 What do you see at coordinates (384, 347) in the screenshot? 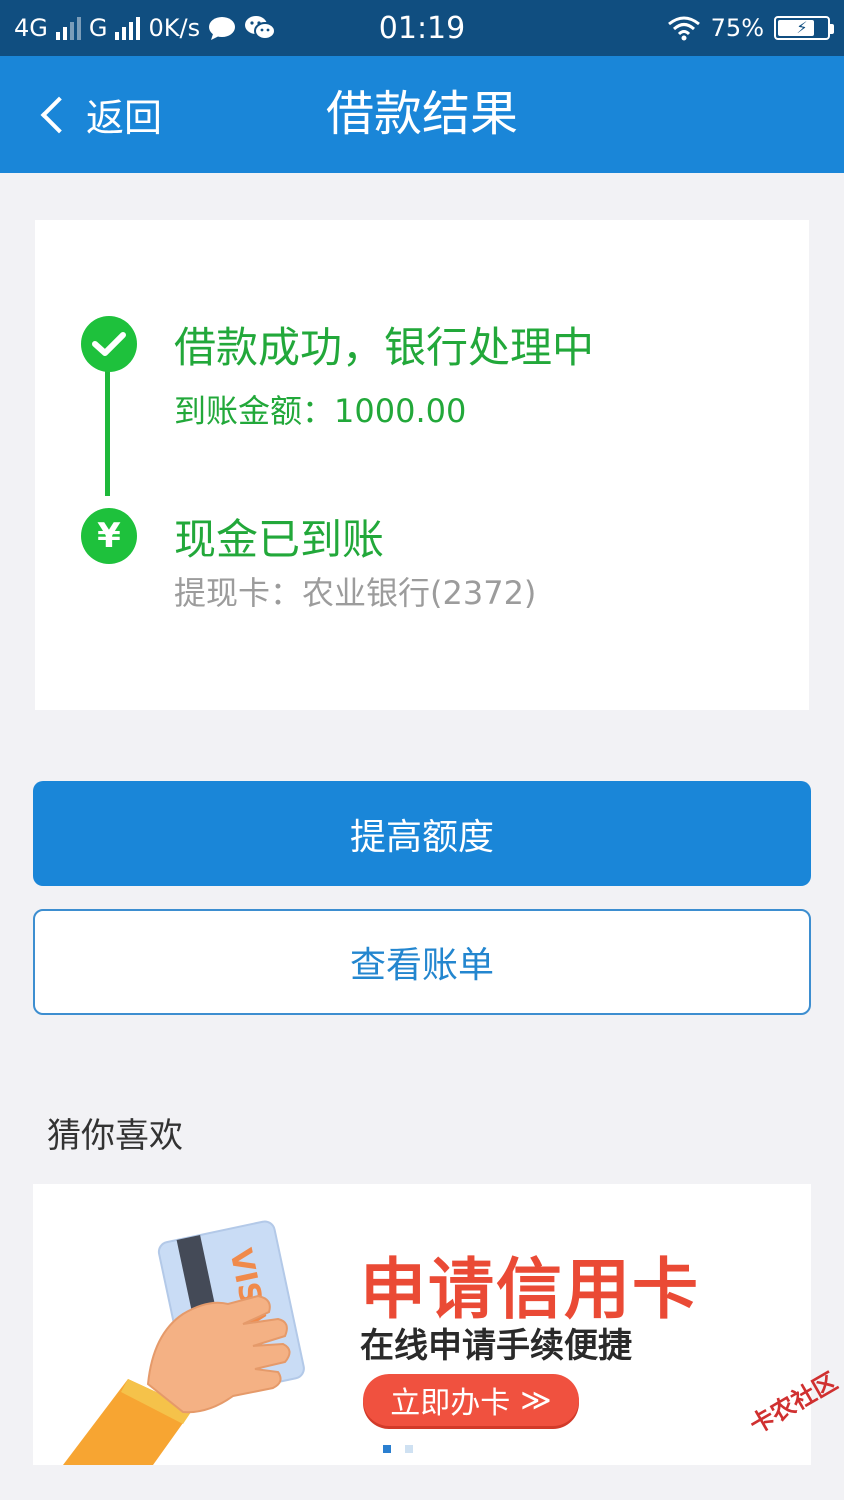
I see `step-success-title: 借款成功，银行处理中` at bounding box center [384, 347].